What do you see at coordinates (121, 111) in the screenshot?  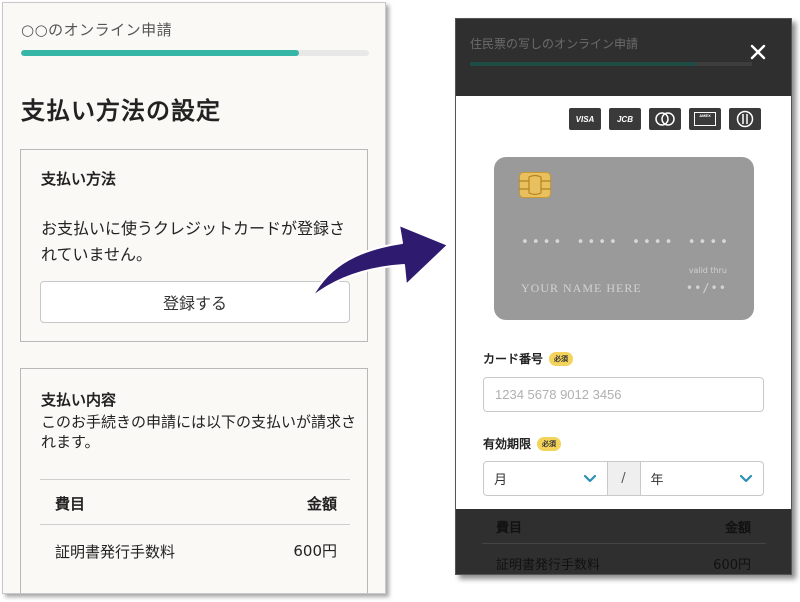 I see `page-title: 支払い方法の設定` at bounding box center [121, 111].